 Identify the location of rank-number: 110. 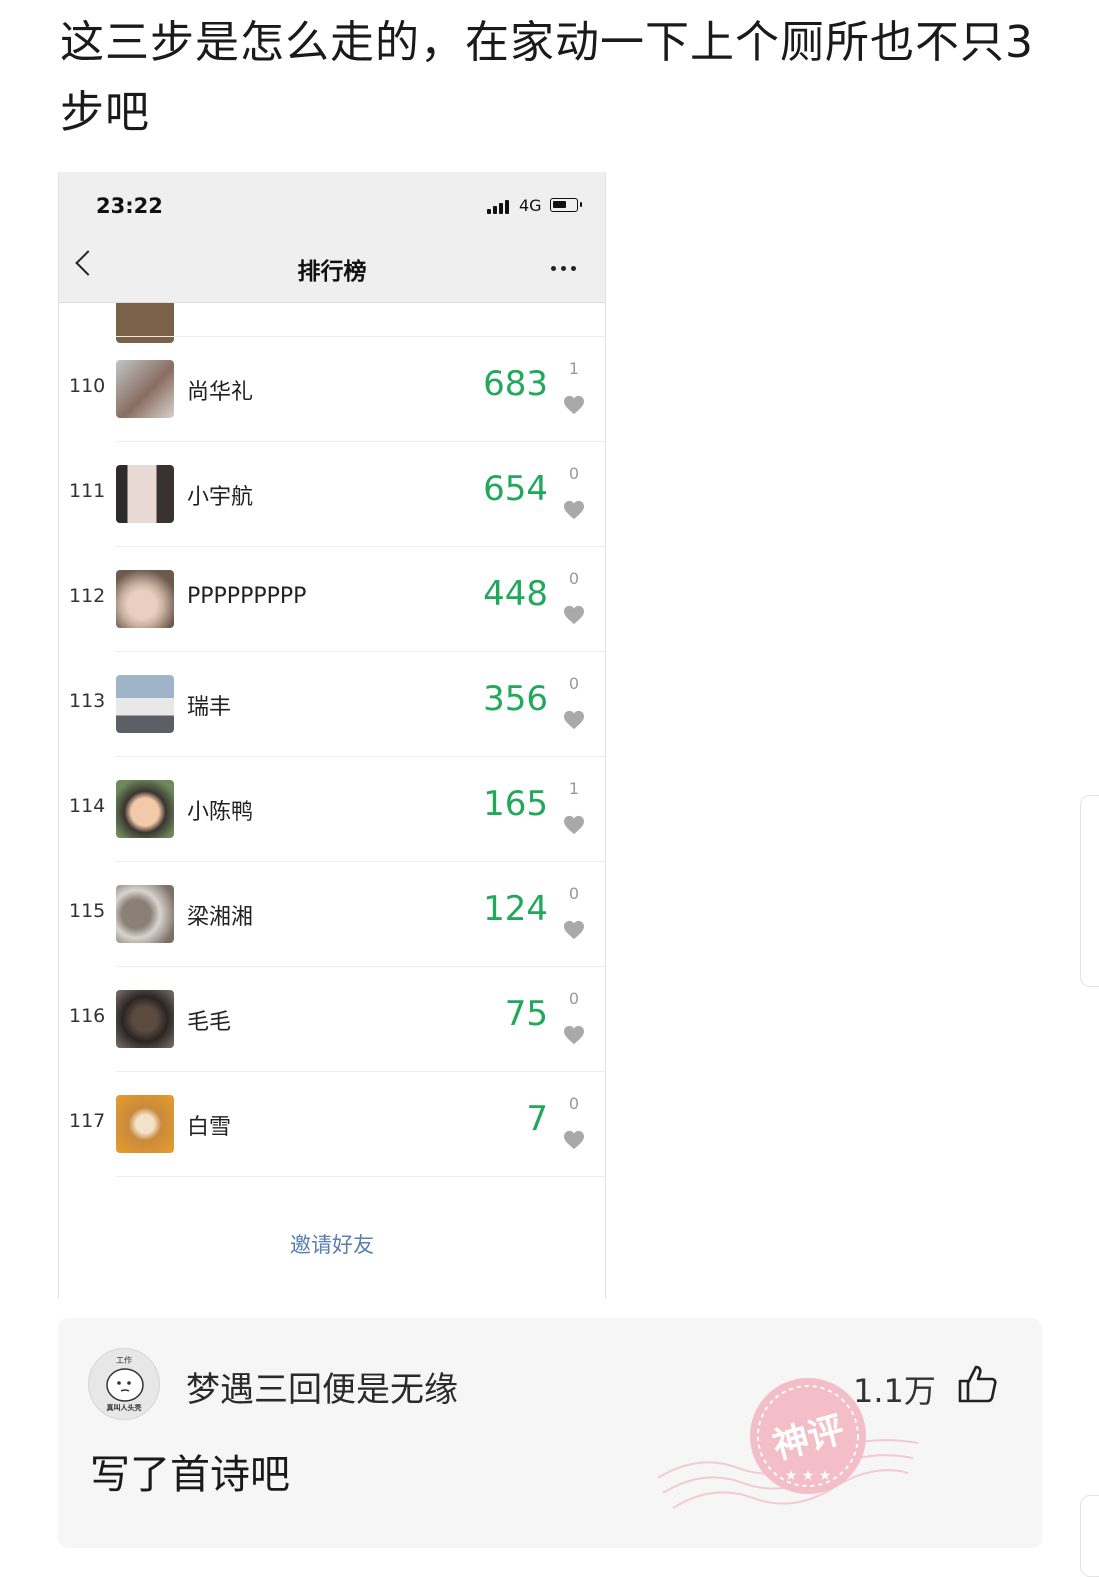
(87, 386).